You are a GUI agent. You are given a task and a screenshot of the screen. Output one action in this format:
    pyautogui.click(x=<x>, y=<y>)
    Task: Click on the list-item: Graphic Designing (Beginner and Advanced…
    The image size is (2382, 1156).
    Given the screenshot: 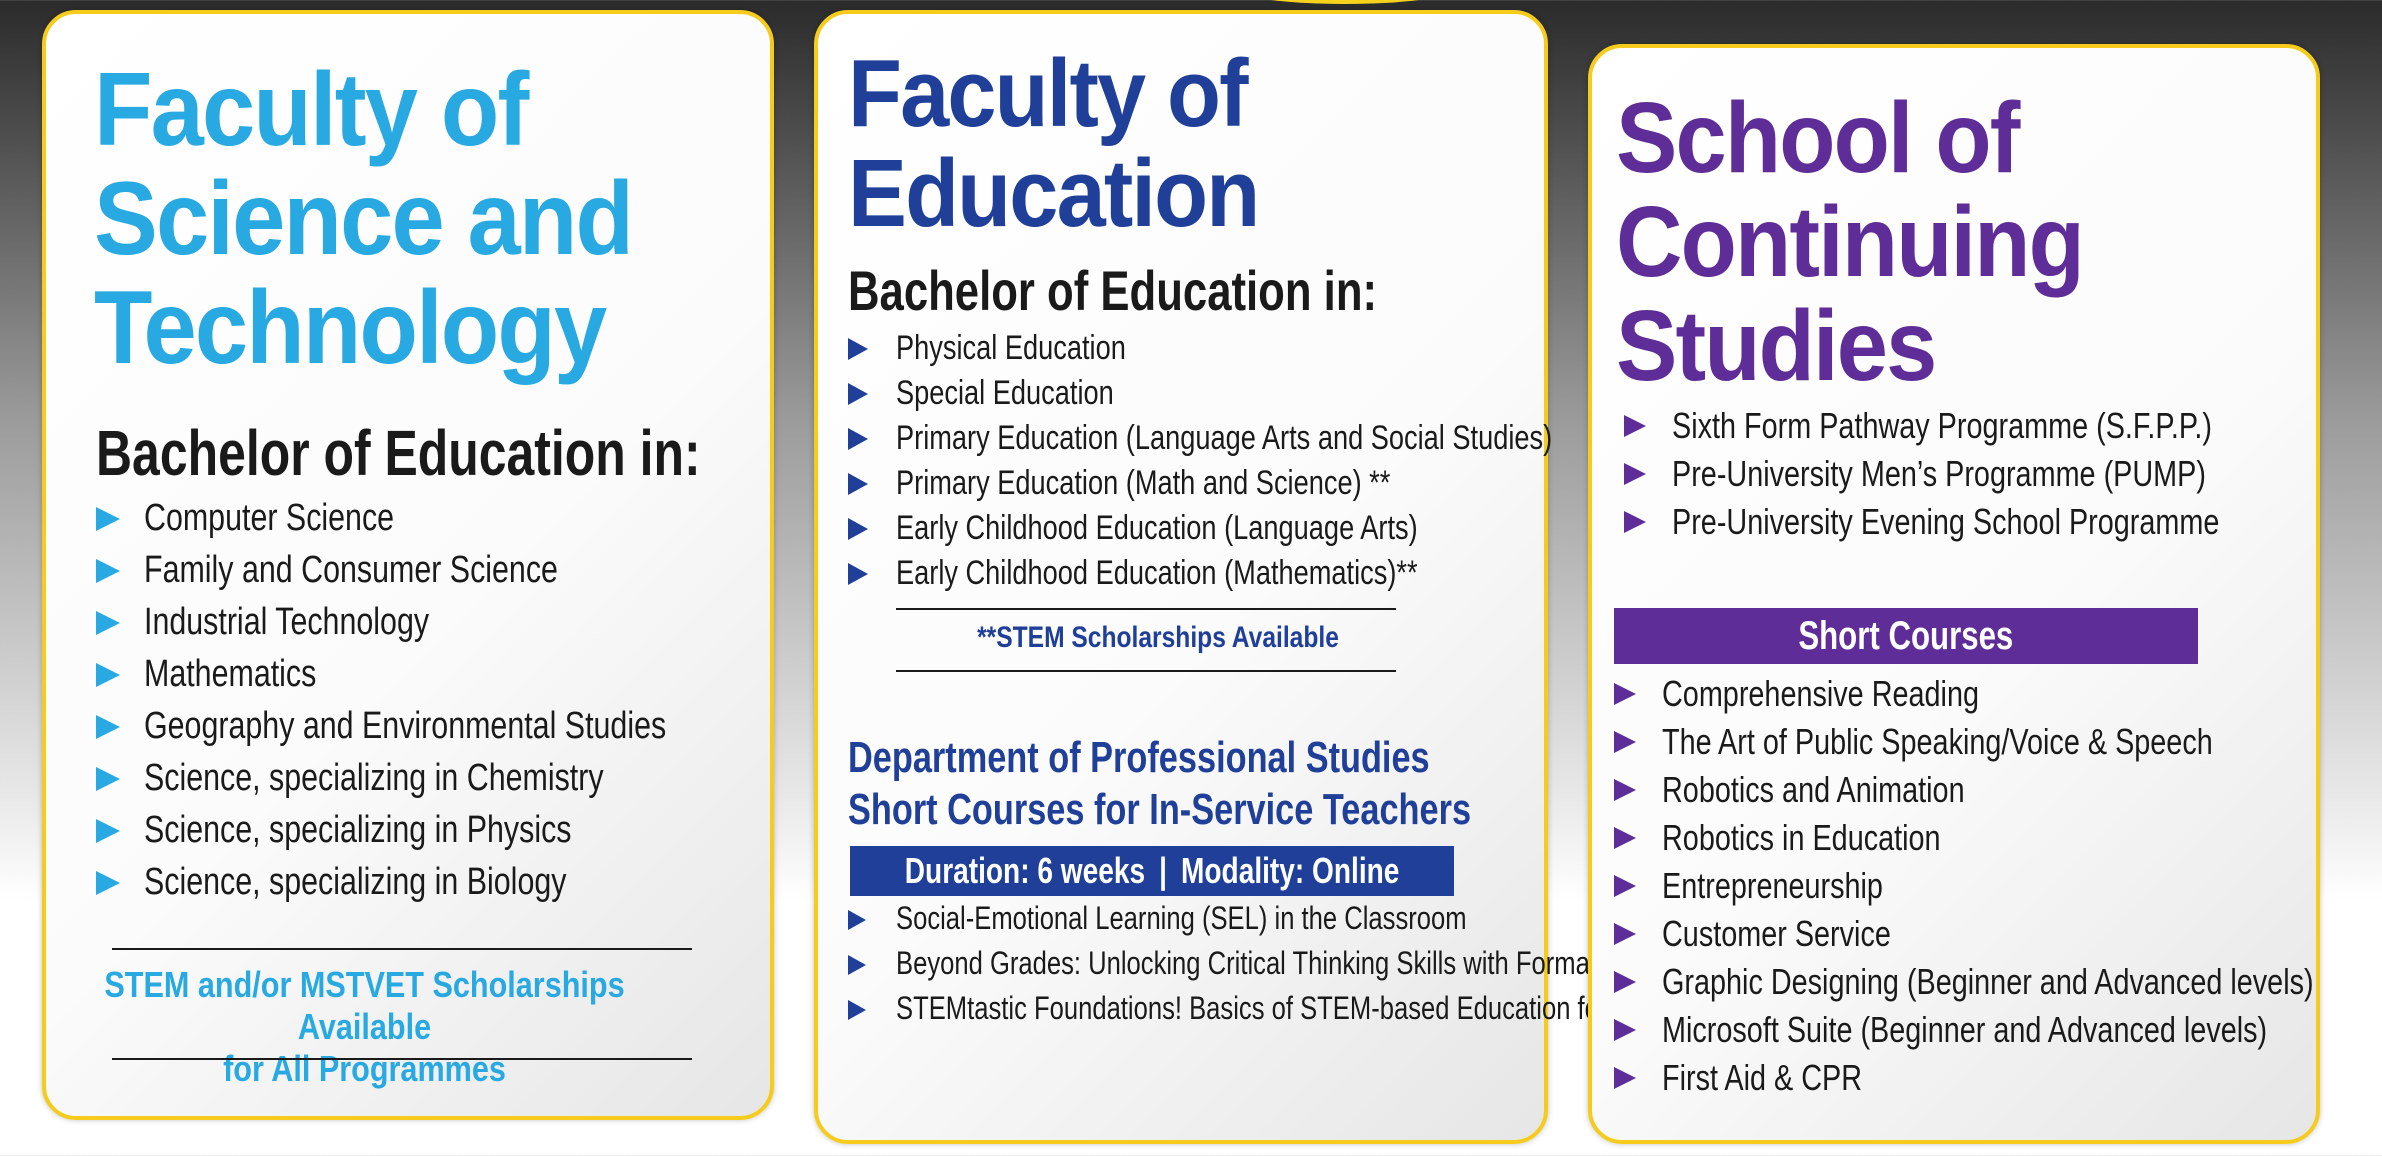 What is the action you would take?
    pyautogui.click(x=1998, y=982)
    